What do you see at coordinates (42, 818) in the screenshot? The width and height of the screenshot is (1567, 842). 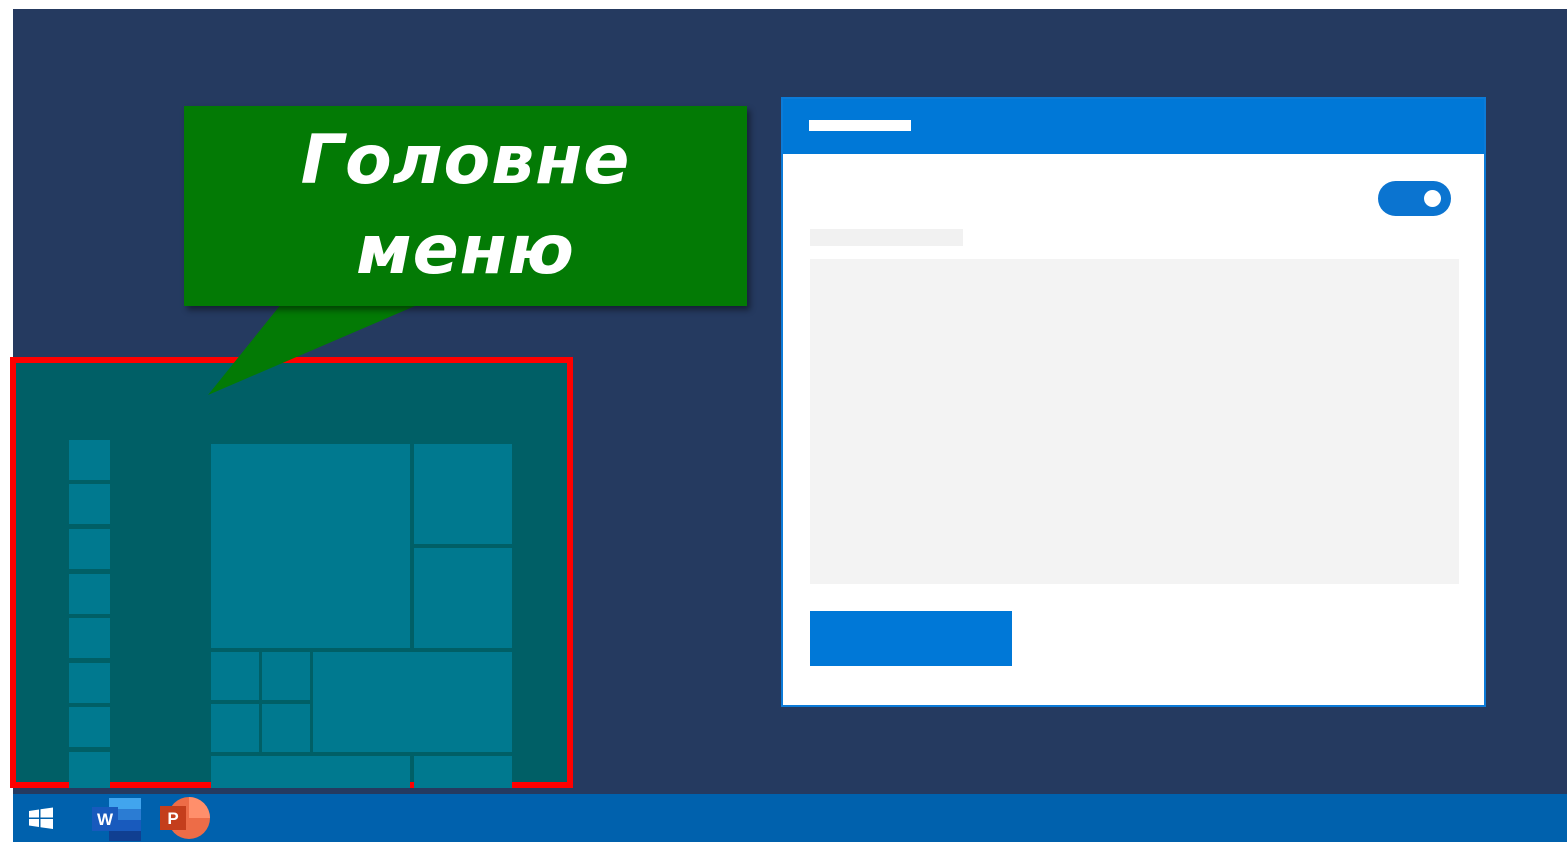 I see `windows-start-icon` at bounding box center [42, 818].